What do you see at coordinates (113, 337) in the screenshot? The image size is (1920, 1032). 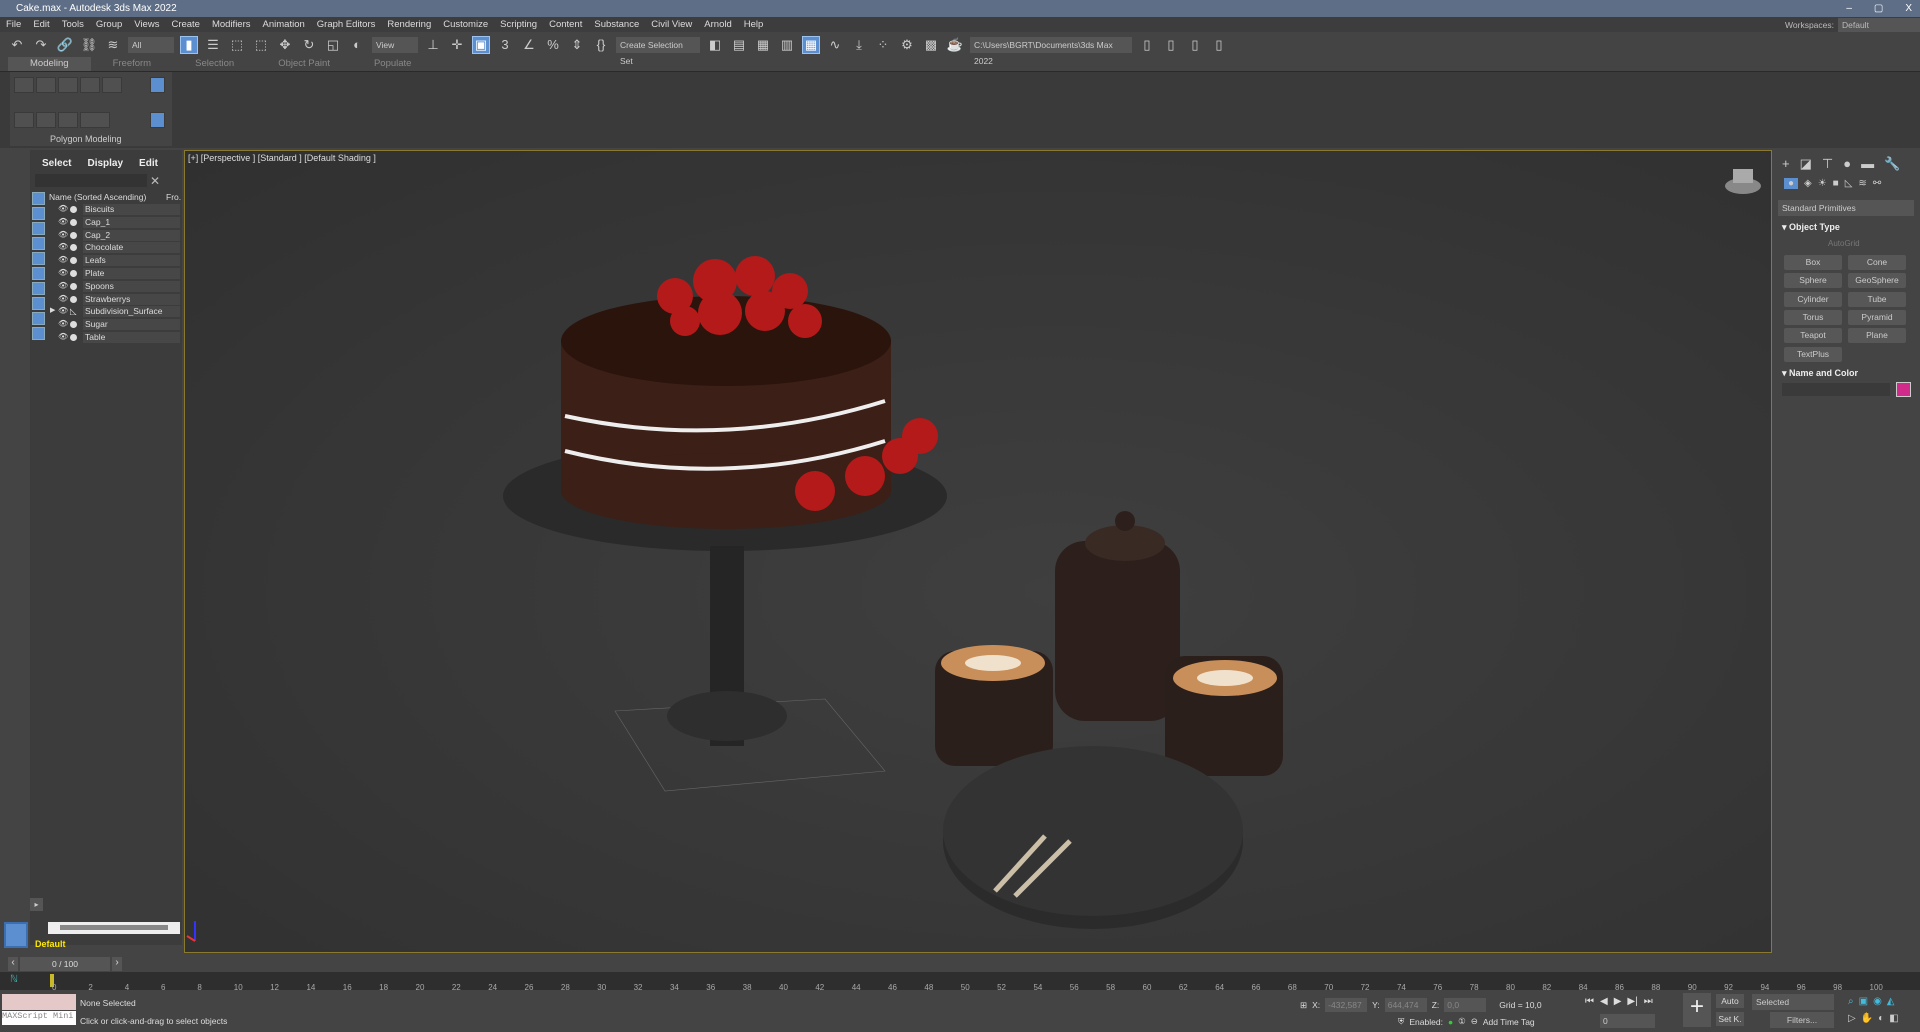 I see `explorer-row: 👁 Table` at bounding box center [113, 337].